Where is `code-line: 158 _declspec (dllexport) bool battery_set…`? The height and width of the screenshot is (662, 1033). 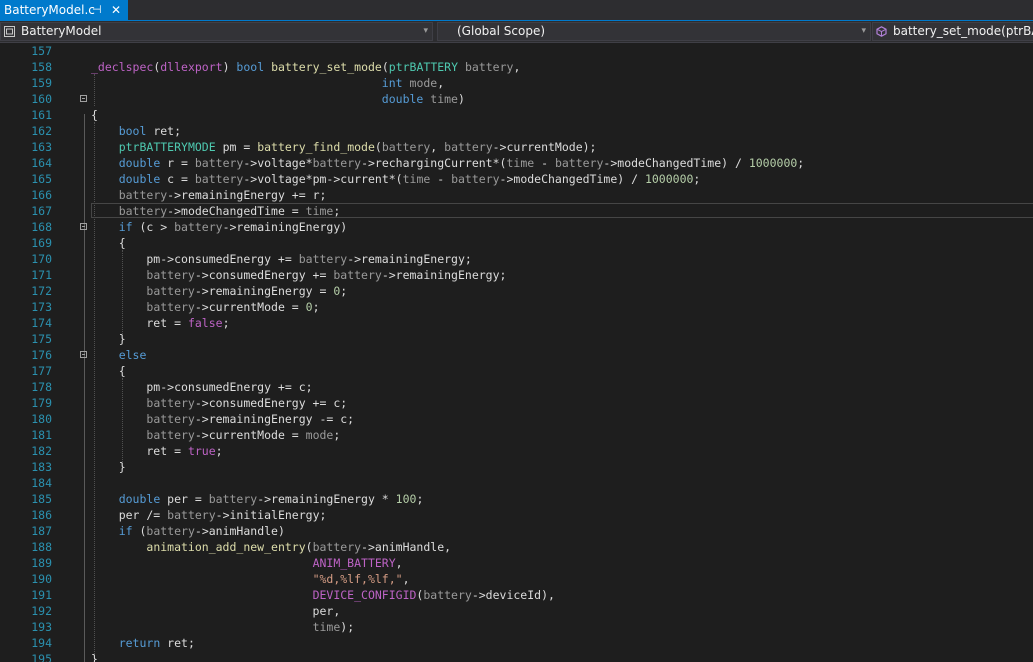 code-line: 158 _declspec (dllexport) bool battery_set… is located at coordinates (516, 67).